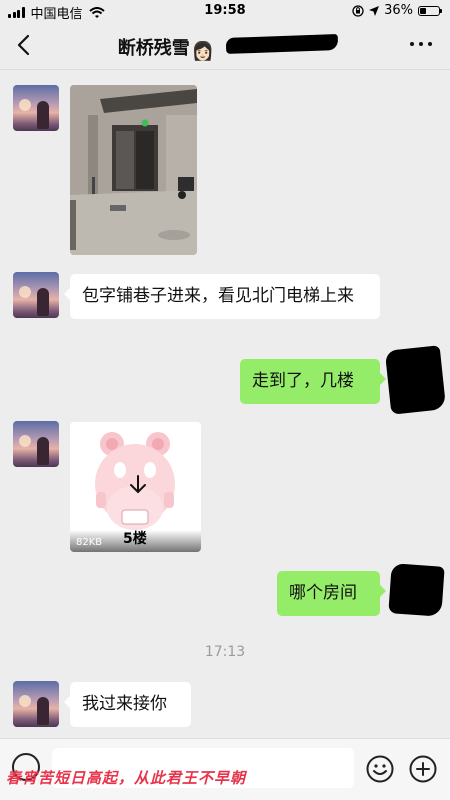 The height and width of the screenshot is (800, 450). What do you see at coordinates (313, 381) in the screenshot?
I see `message-bubble-outgoing: 走到了，几楼` at bounding box center [313, 381].